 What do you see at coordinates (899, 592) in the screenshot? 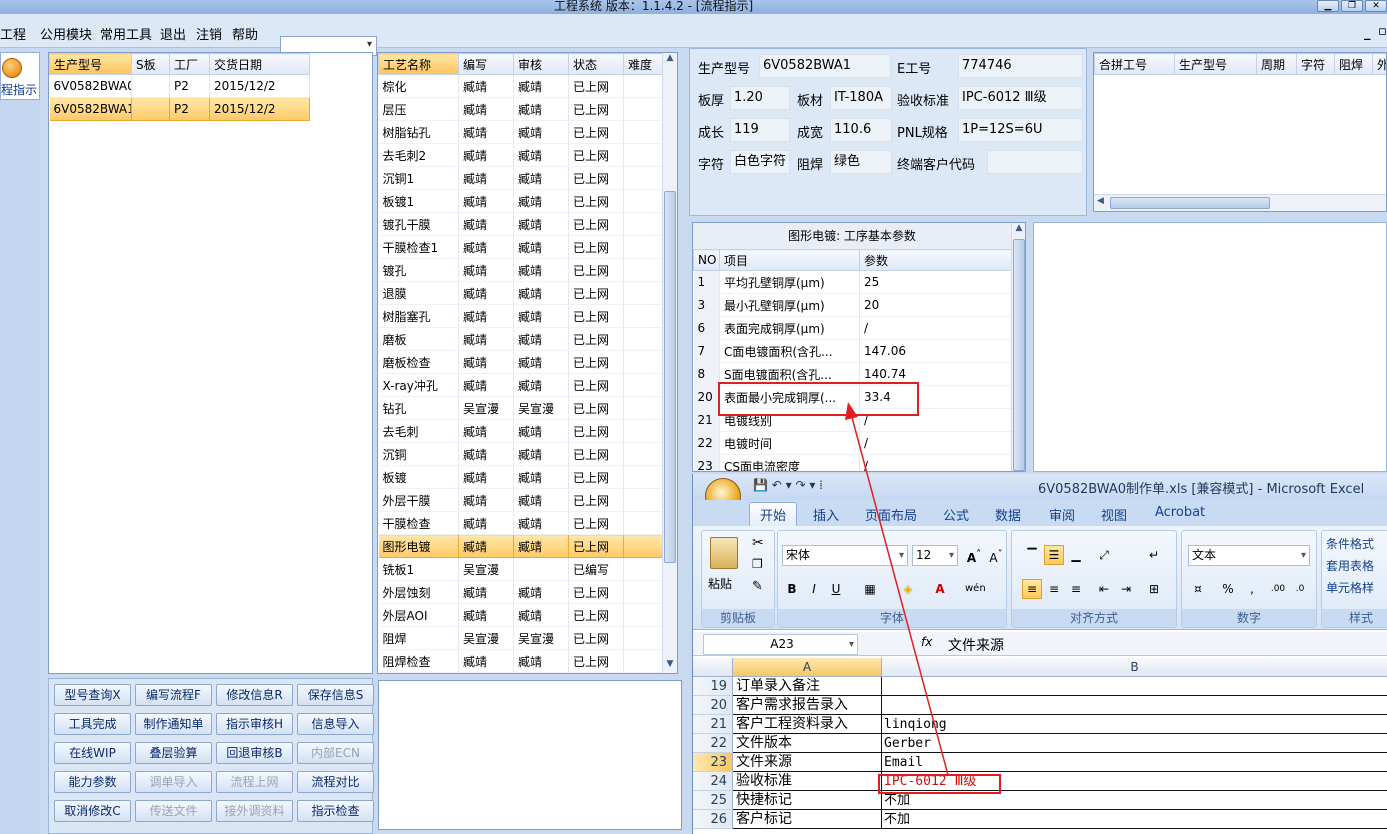
I see `arrow-line` at bounding box center [899, 592].